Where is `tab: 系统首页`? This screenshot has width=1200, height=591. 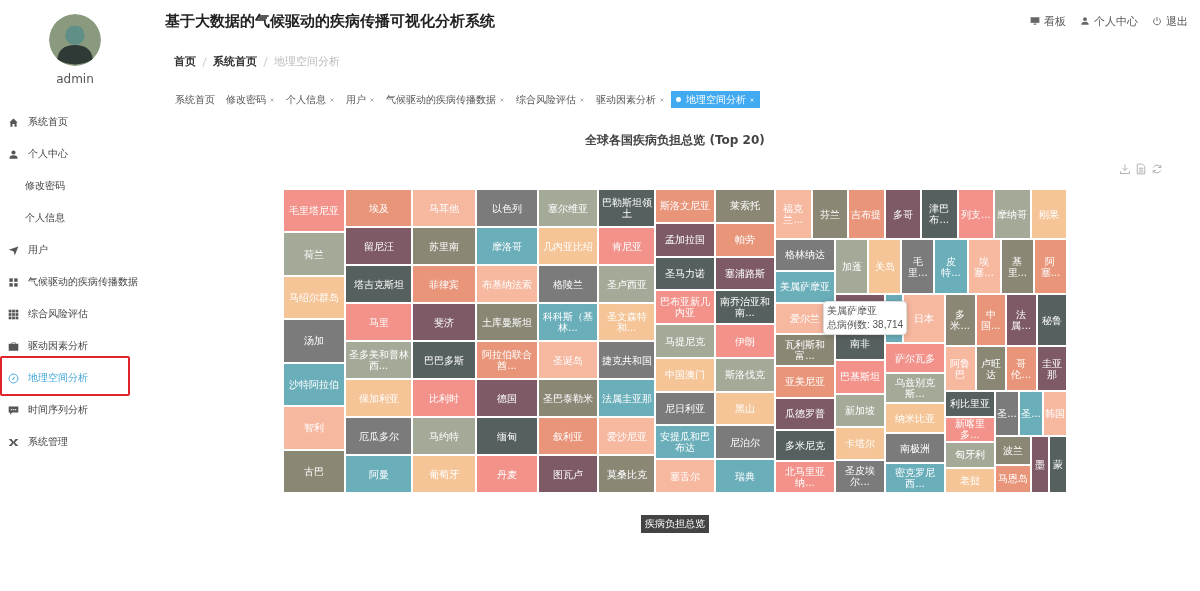
tab: 系统首页 is located at coordinates (195, 99).